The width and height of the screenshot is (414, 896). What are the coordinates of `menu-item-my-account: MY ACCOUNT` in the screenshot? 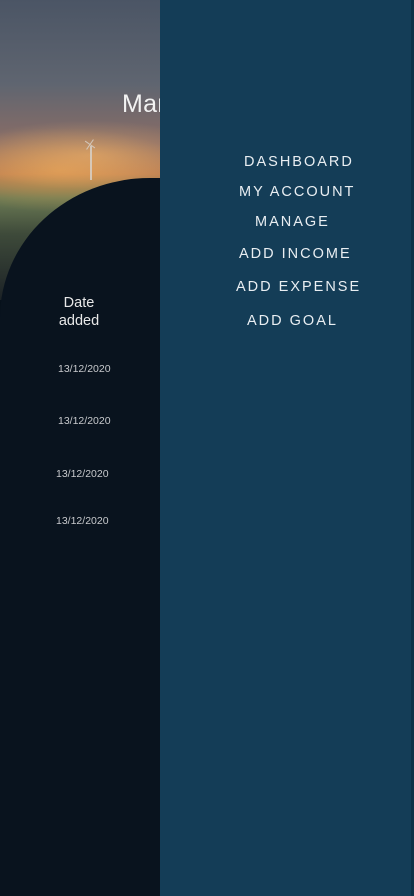 It's located at (297, 192).